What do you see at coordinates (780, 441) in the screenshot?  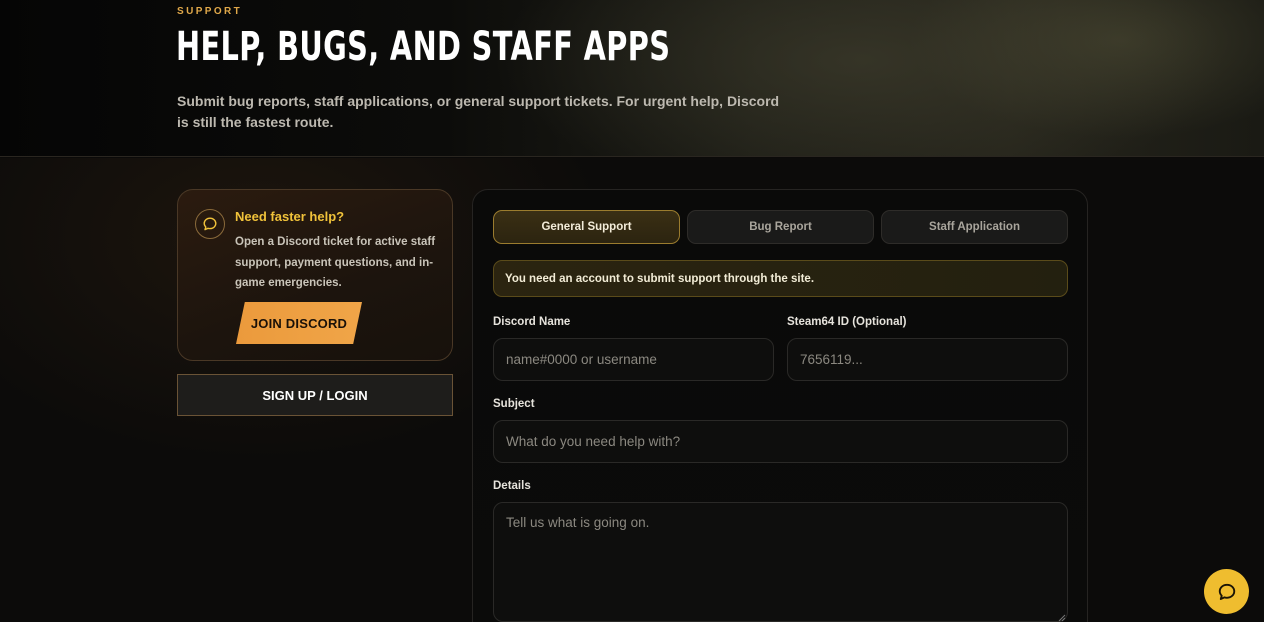 I see `subject-input` at bounding box center [780, 441].